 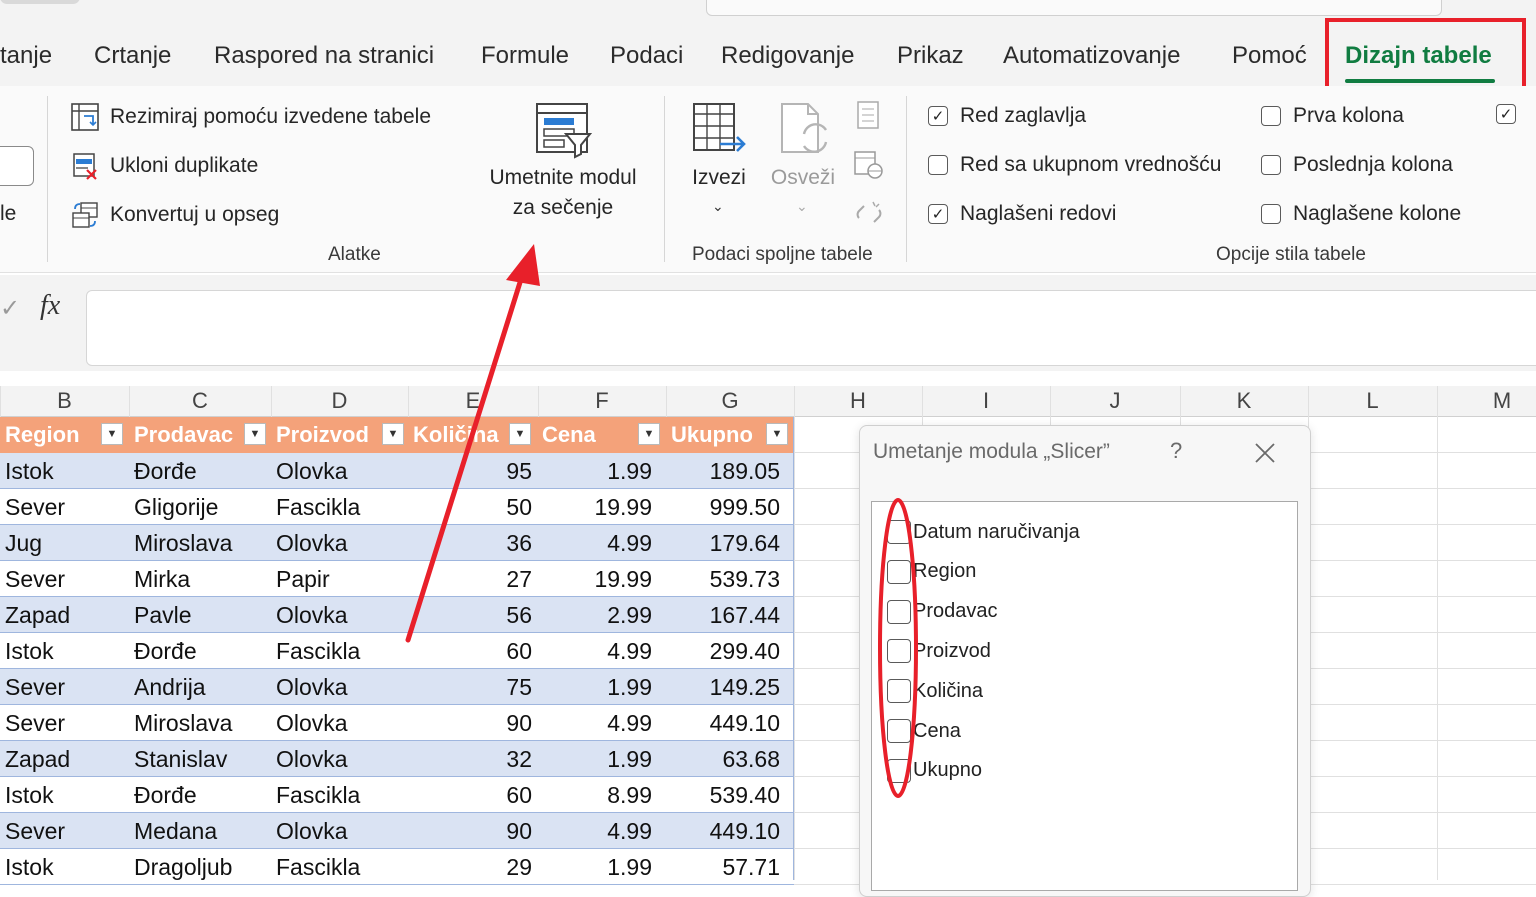 What do you see at coordinates (1265, 453) in the screenshot?
I see `close-icon` at bounding box center [1265, 453].